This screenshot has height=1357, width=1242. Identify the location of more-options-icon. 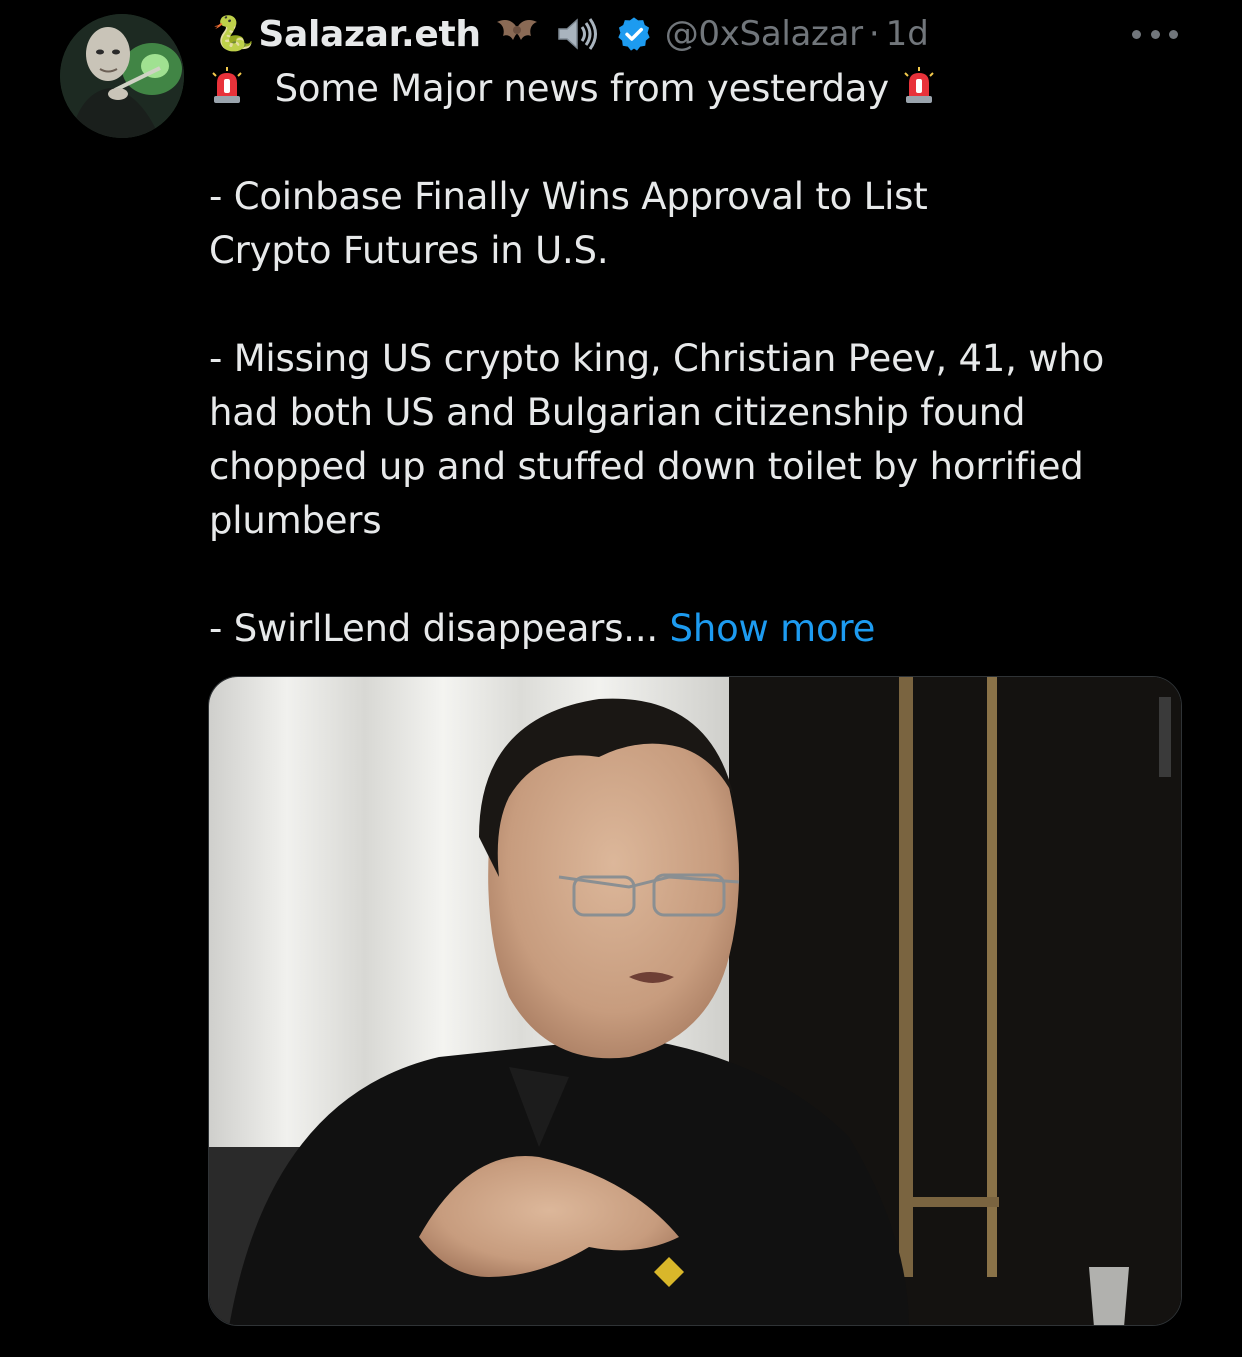
(1155, 34).